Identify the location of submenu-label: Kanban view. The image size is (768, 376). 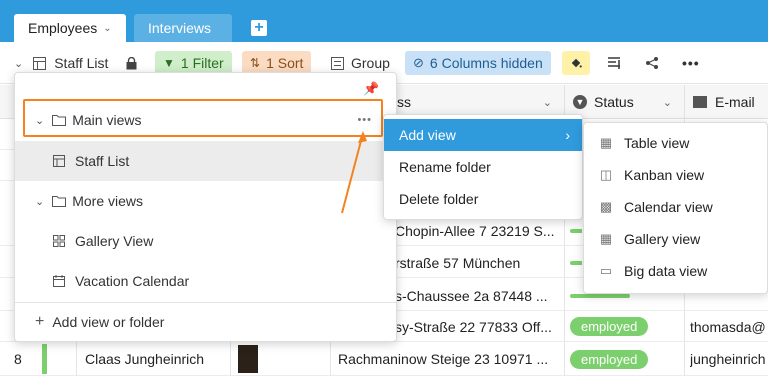
(664, 175).